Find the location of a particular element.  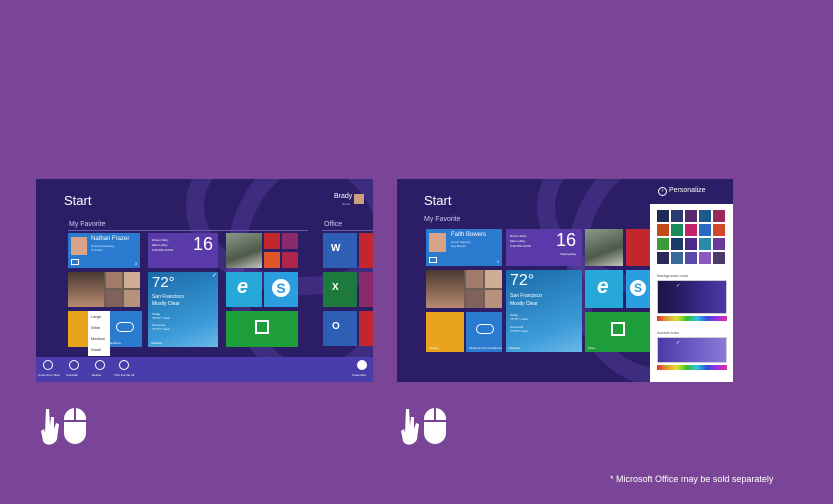

background-color-picker: ✓ is located at coordinates (692, 297).